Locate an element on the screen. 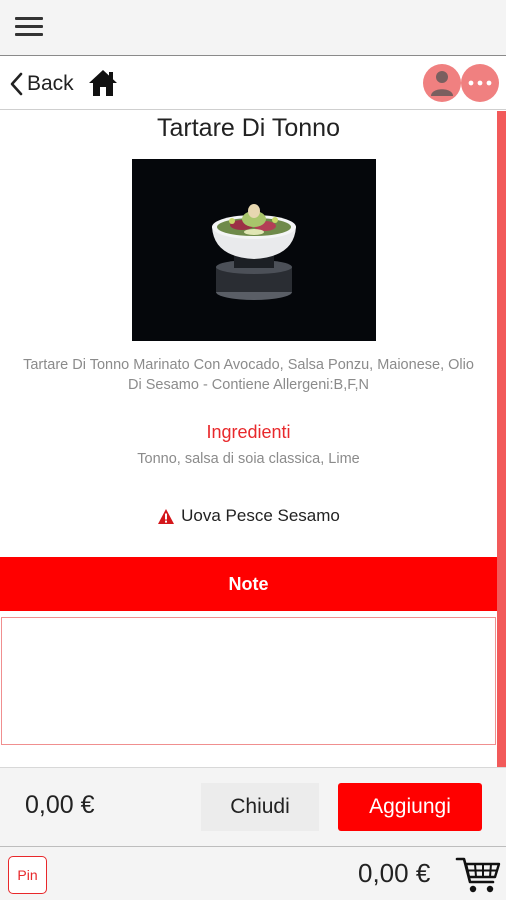 Image resolution: width=506 pixels, height=900 pixels. note-textarea is located at coordinates (248, 681).